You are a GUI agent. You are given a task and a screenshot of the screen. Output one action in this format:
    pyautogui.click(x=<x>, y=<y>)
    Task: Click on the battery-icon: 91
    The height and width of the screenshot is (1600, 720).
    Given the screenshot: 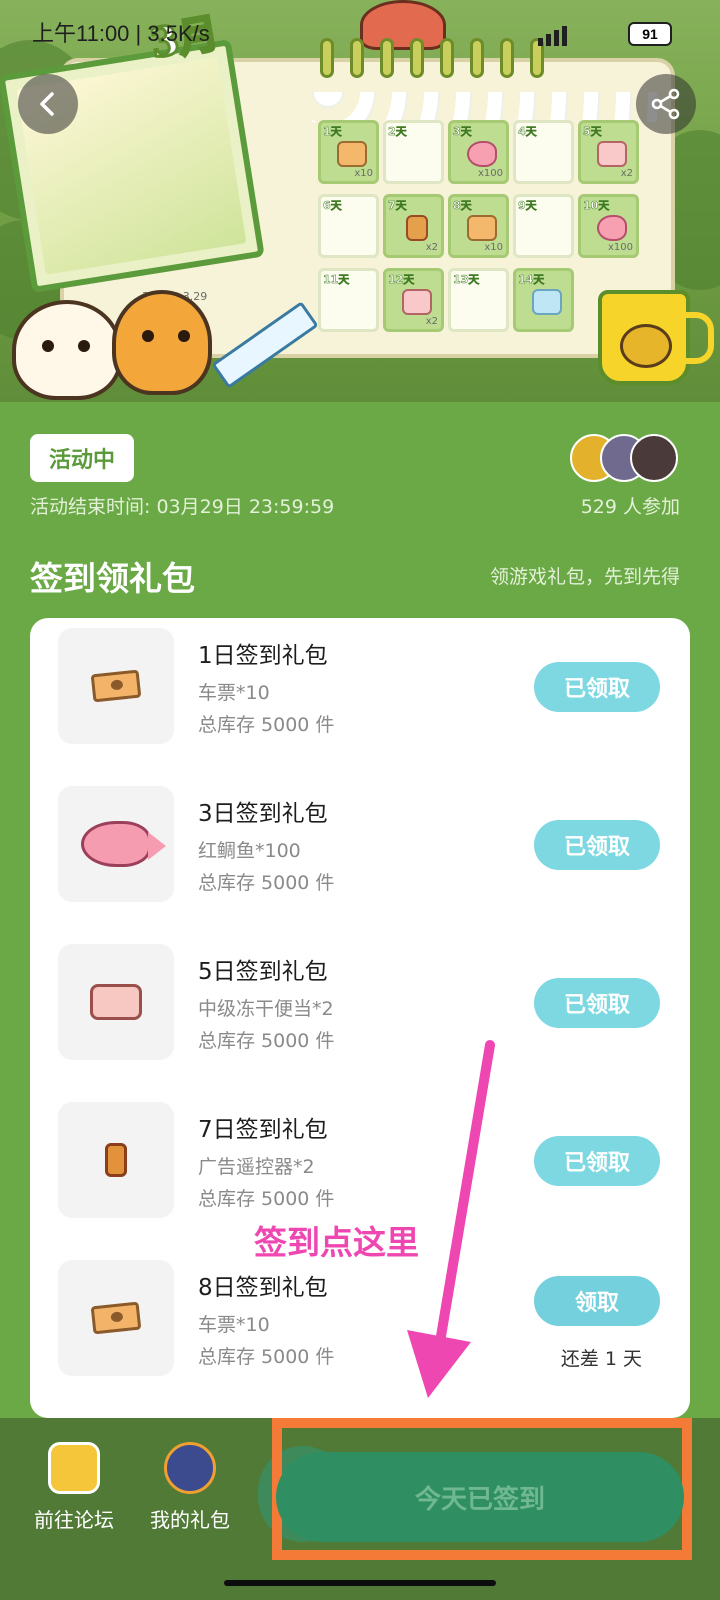 What is the action you would take?
    pyautogui.click(x=650, y=34)
    